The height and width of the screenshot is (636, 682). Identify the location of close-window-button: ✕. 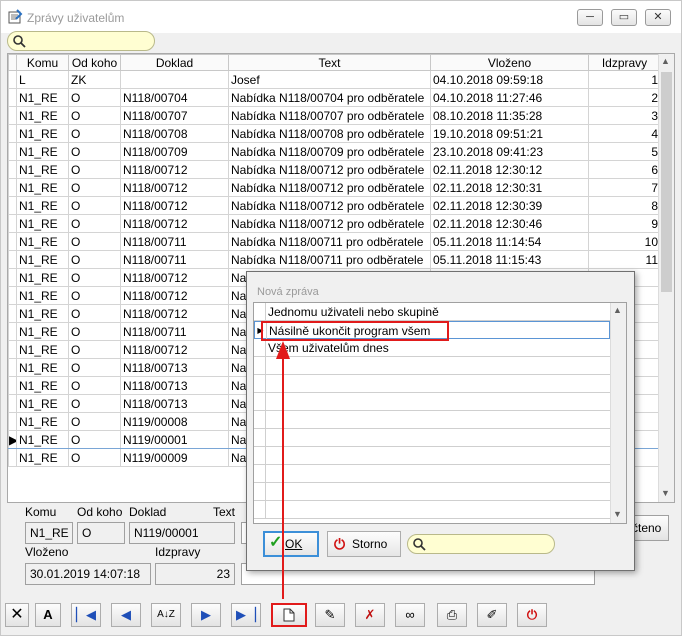
(658, 17).